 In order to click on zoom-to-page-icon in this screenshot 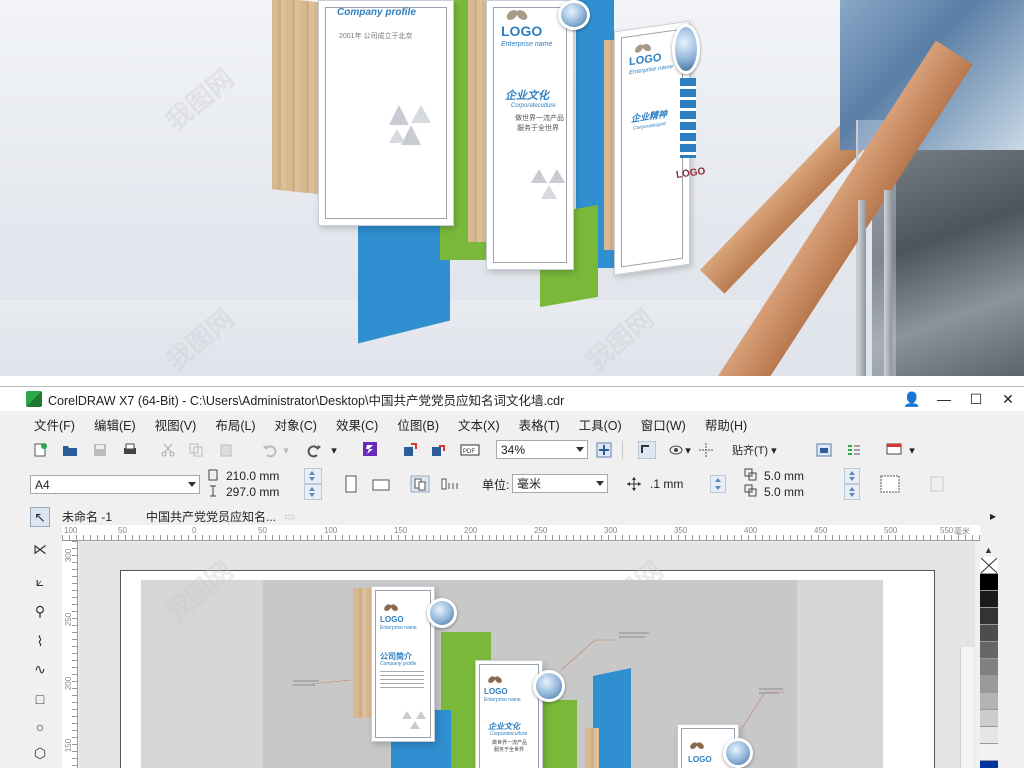, I will do `click(604, 450)`.